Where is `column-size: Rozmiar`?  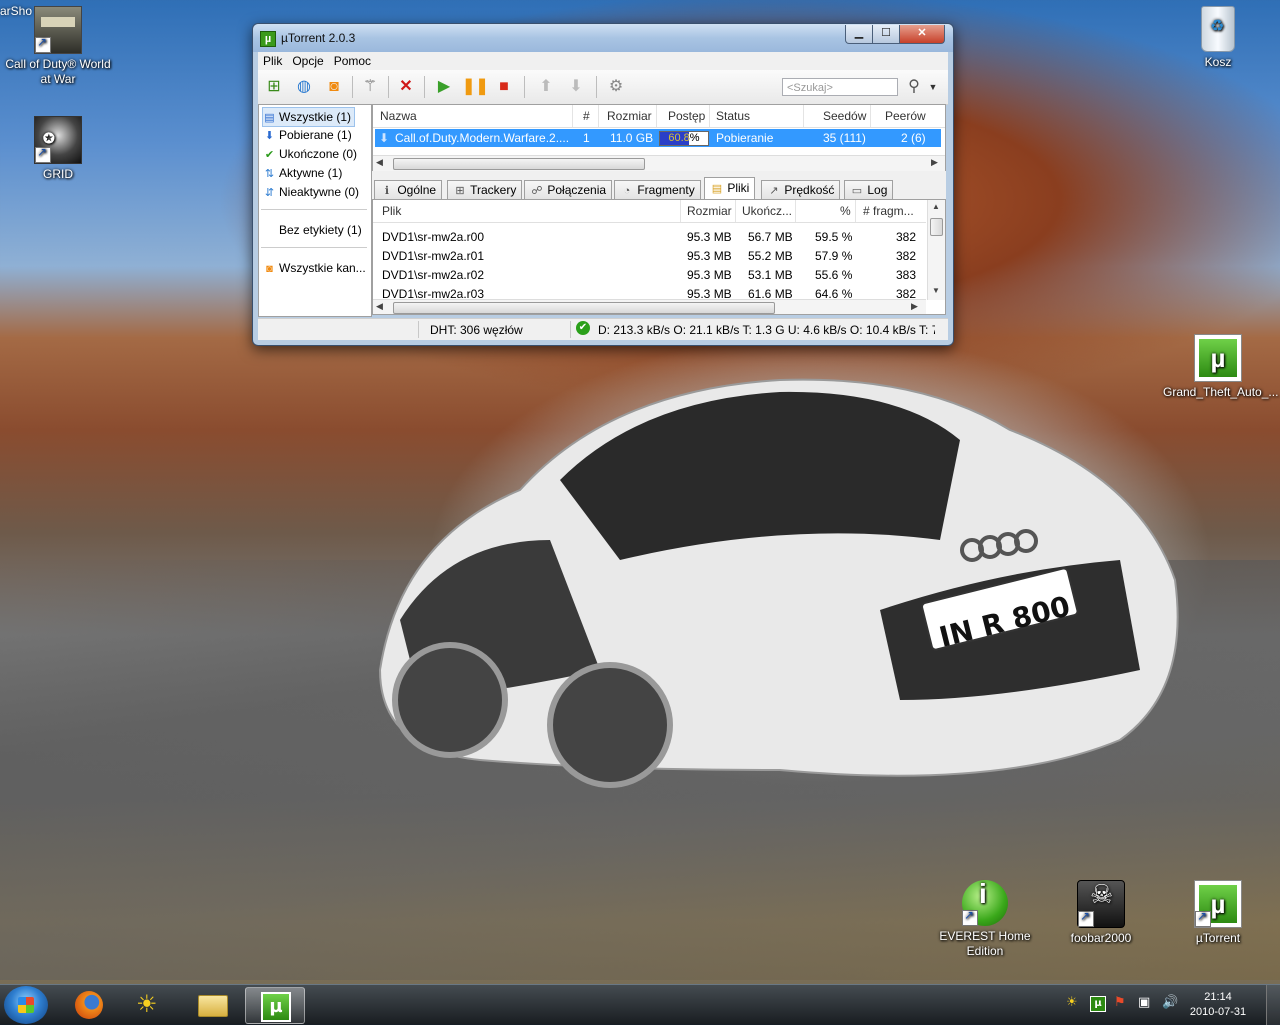 column-size: Rozmiar is located at coordinates (629, 116).